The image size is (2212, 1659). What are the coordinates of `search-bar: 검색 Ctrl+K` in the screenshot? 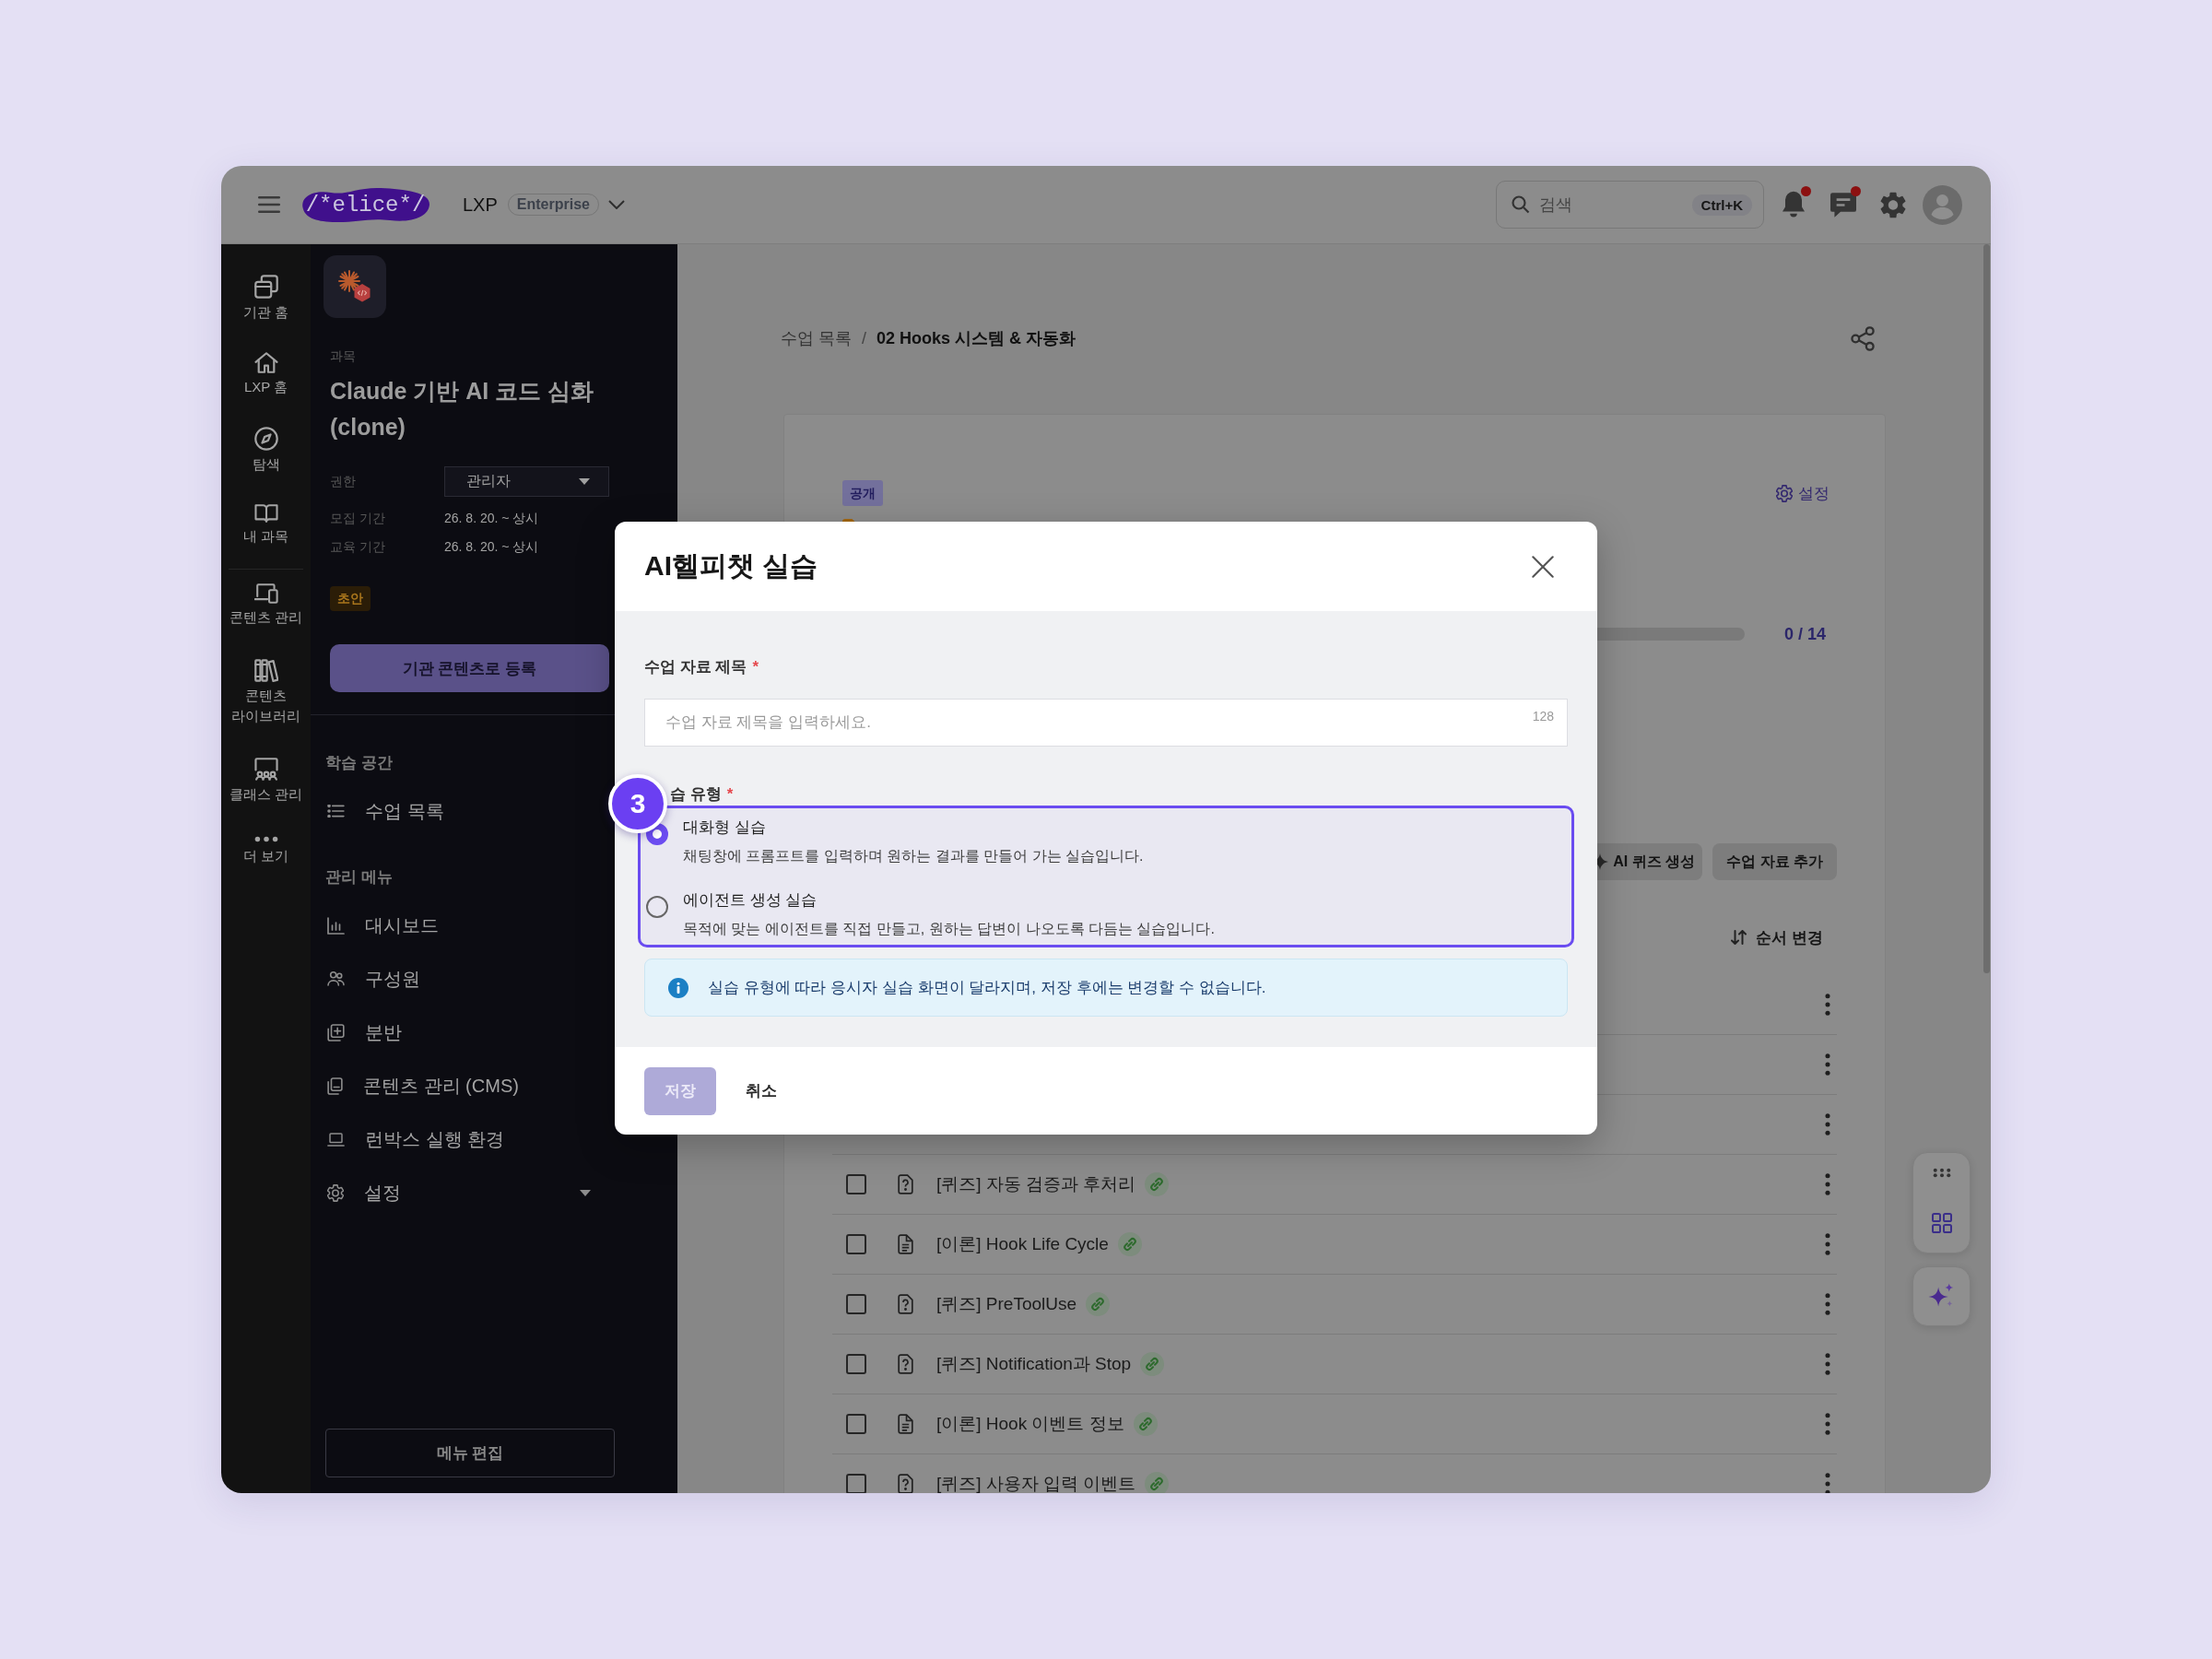 It's located at (1630, 205).